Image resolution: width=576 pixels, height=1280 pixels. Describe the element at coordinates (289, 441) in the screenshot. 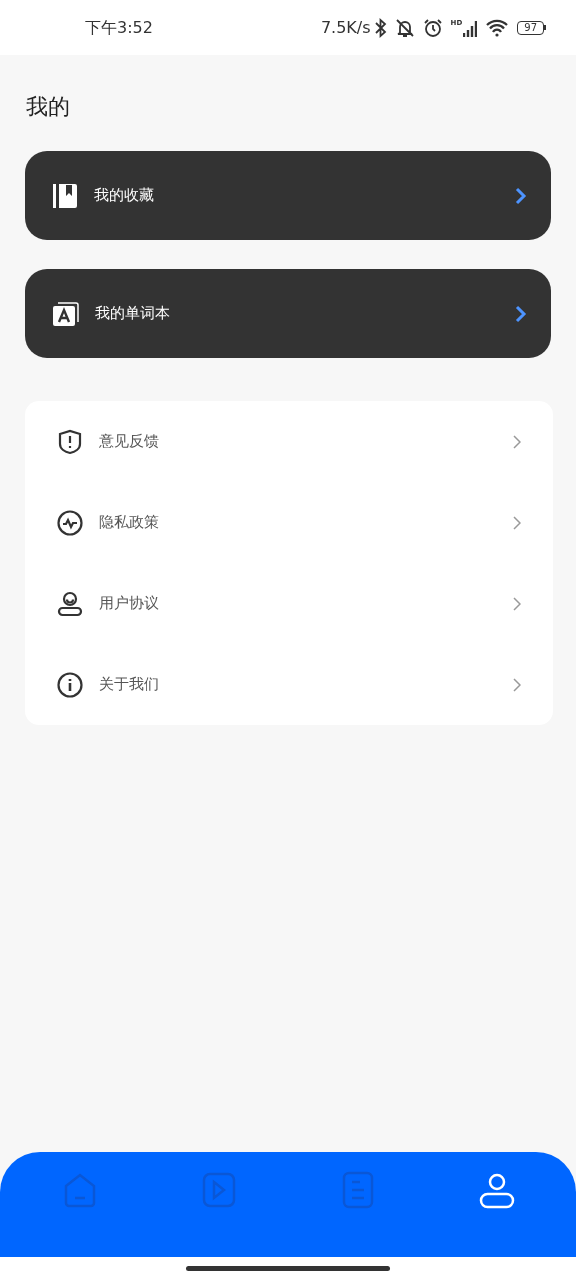

I see `menu-item: 意见反馈` at that location.